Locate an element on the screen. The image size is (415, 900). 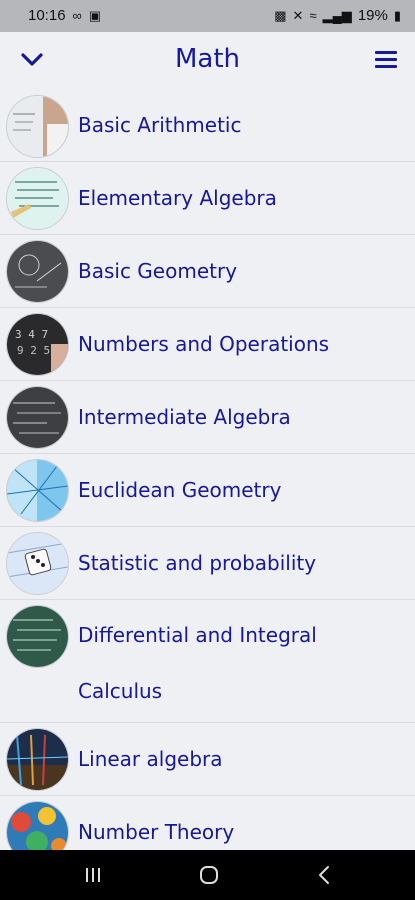
topic-label: Basic Arithmetic is located at coordinates (160, 125).